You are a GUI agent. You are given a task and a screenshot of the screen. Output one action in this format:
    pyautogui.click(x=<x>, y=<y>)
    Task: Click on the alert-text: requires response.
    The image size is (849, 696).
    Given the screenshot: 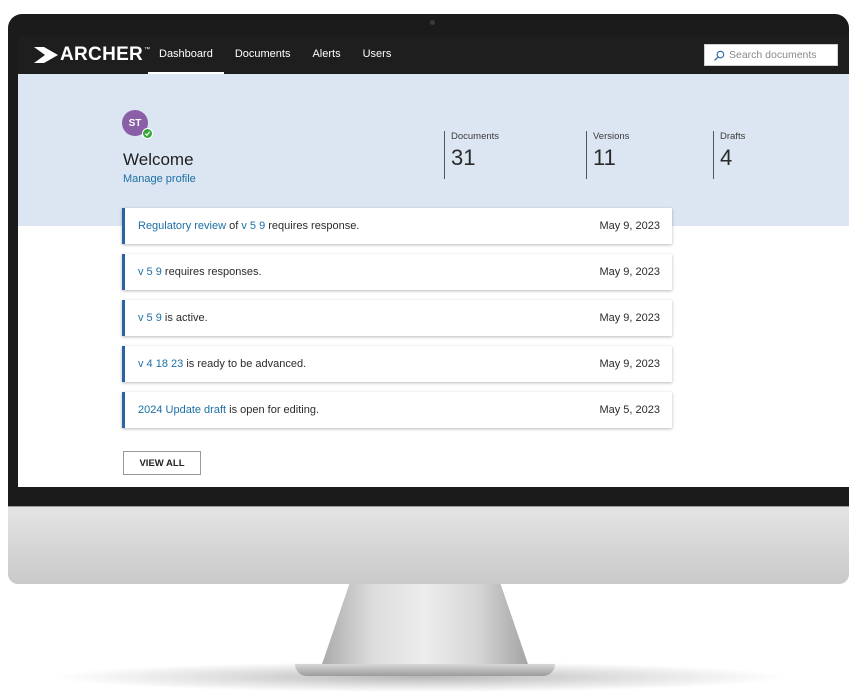 What is the action you would take?
    pyautogui.click(x=312, y=226)
    